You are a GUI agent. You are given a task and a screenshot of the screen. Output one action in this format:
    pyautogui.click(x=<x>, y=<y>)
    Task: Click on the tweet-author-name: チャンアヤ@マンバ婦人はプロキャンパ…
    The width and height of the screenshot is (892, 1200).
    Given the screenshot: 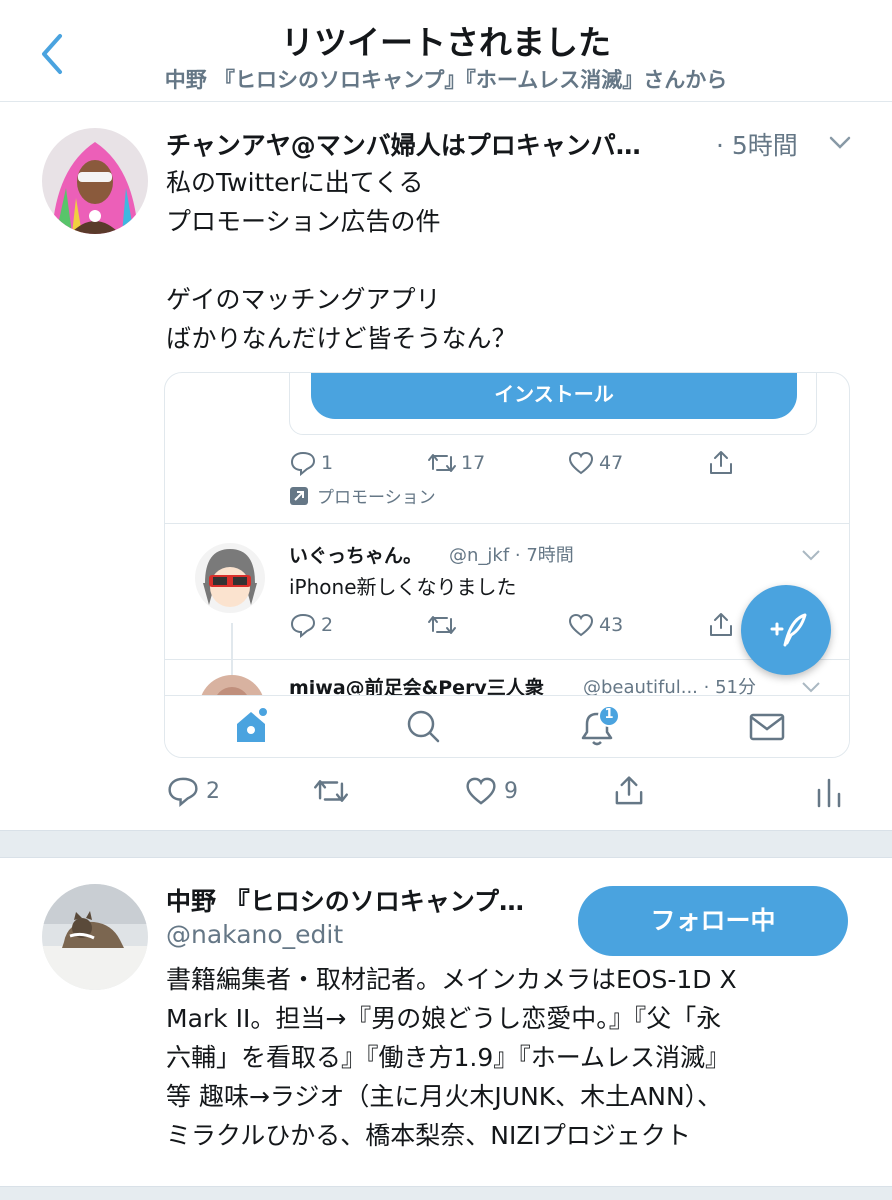 What is the action you would take?
    pyautogui.click(x=403, y=144)
    